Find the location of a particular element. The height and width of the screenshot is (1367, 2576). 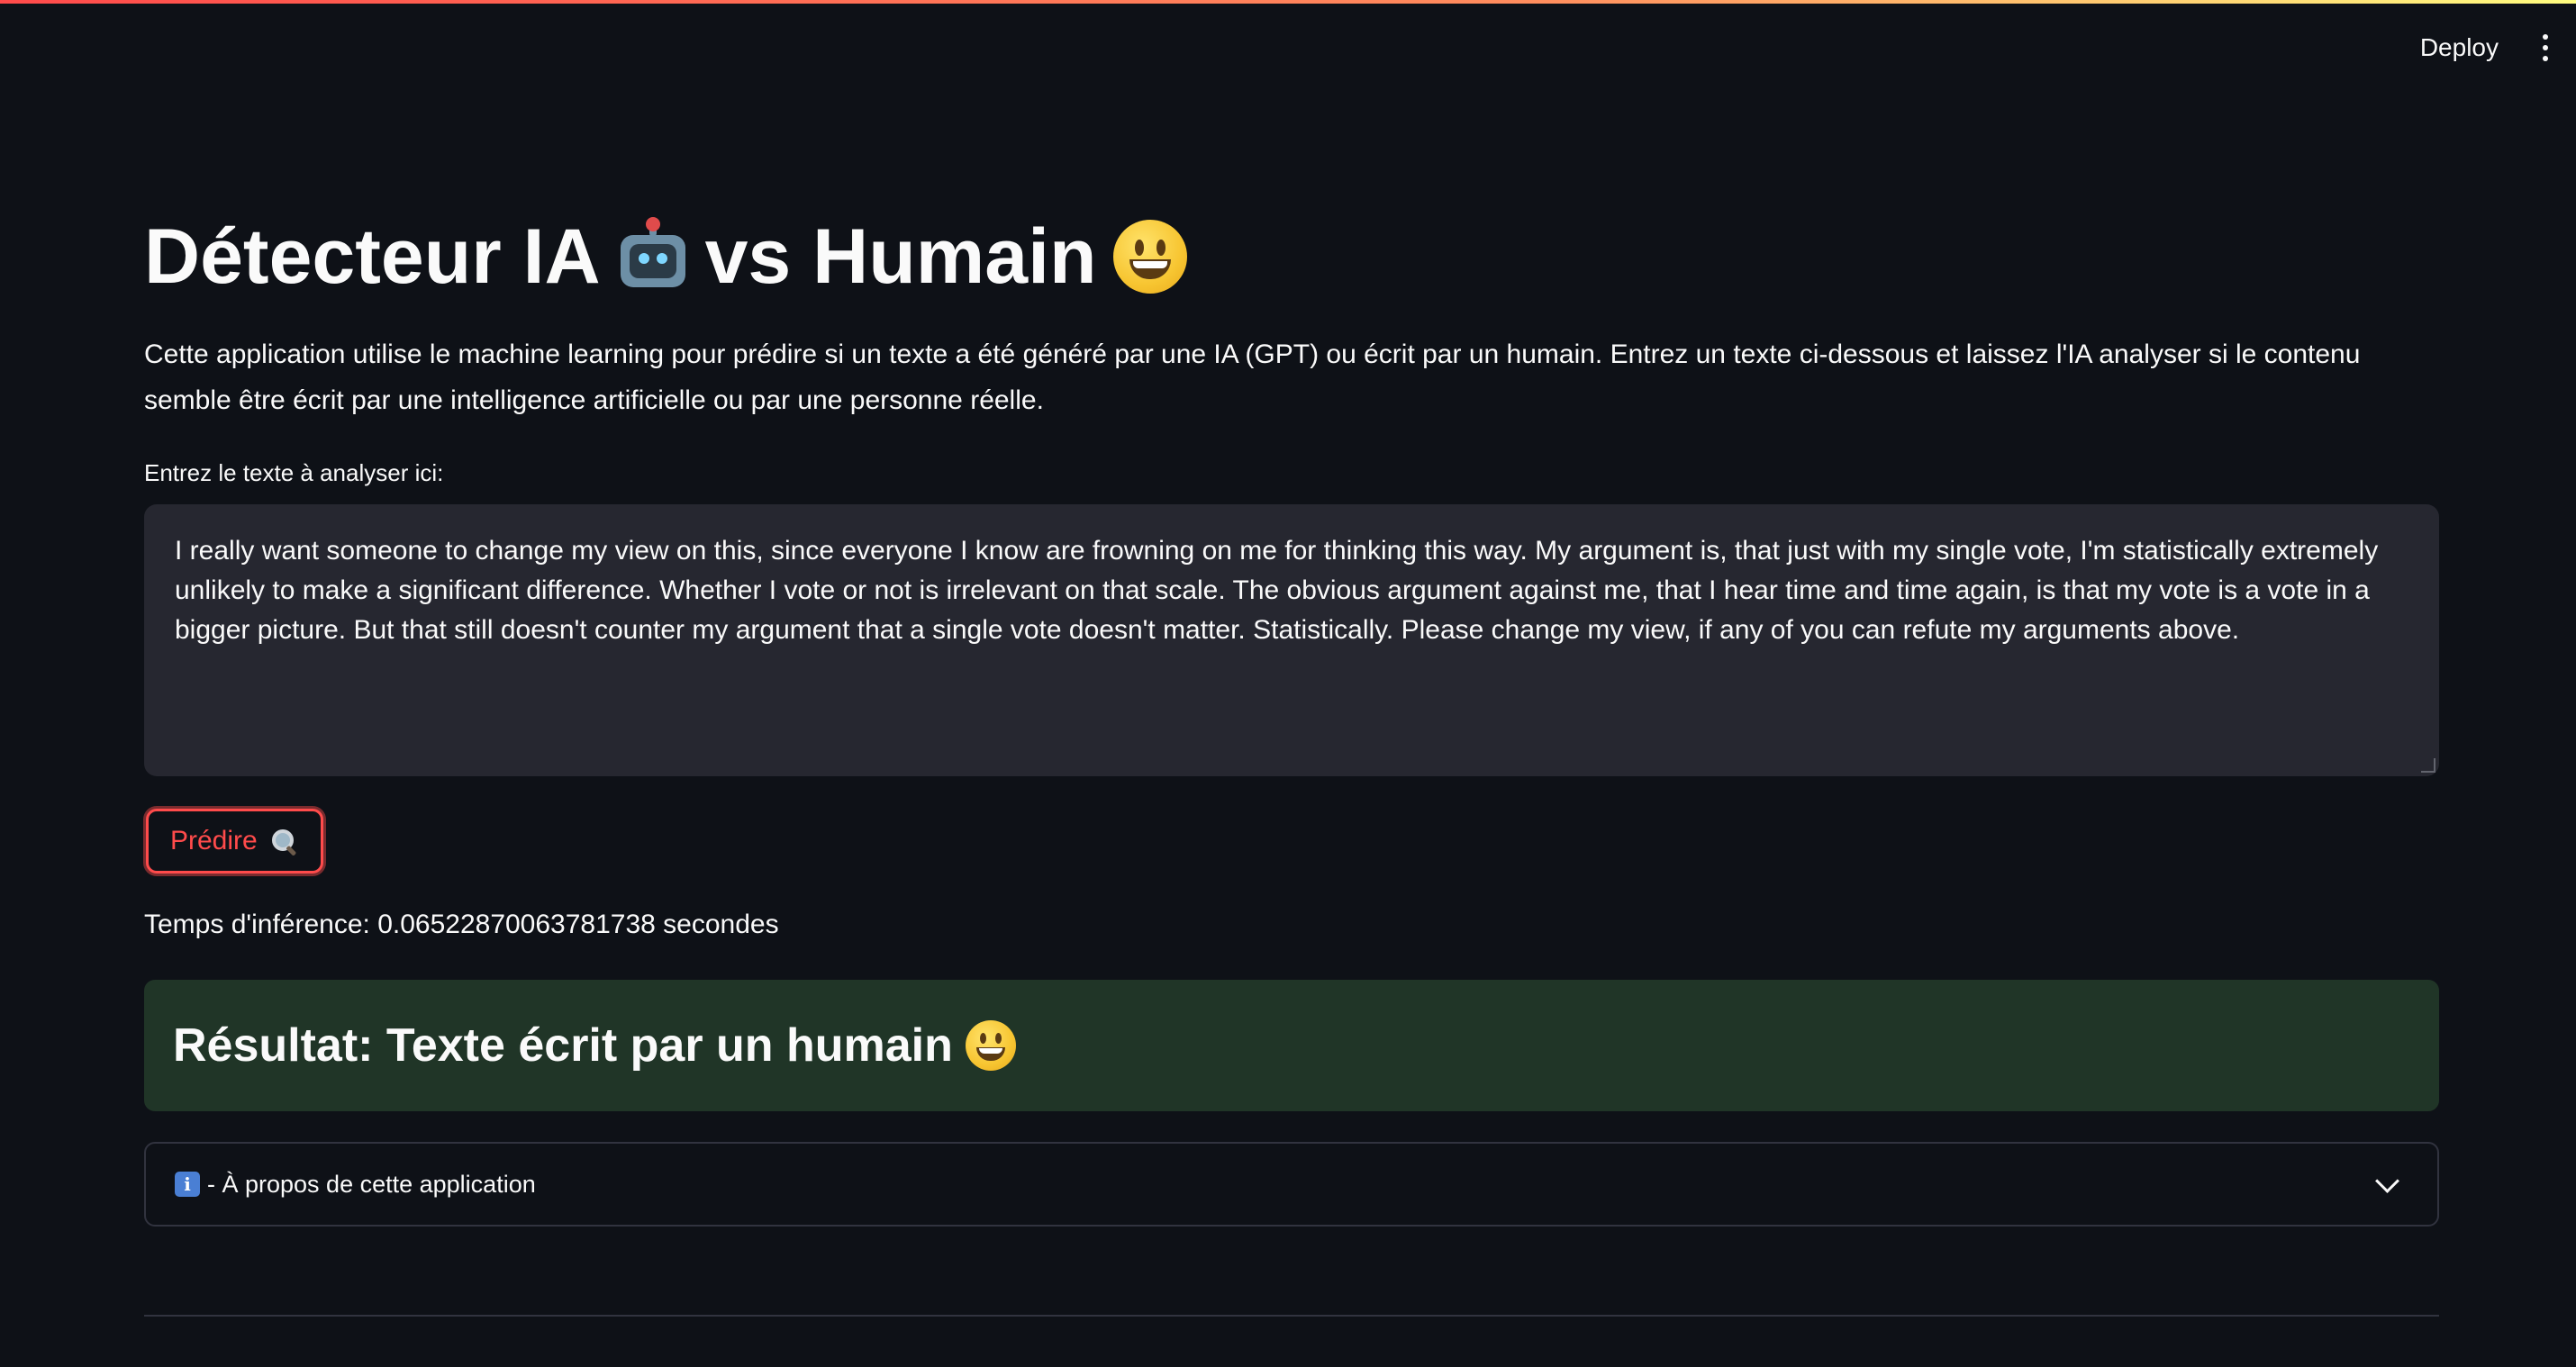

result-text: Résultat: Texte écrit par un humain is located at coordinates (563, 1046).